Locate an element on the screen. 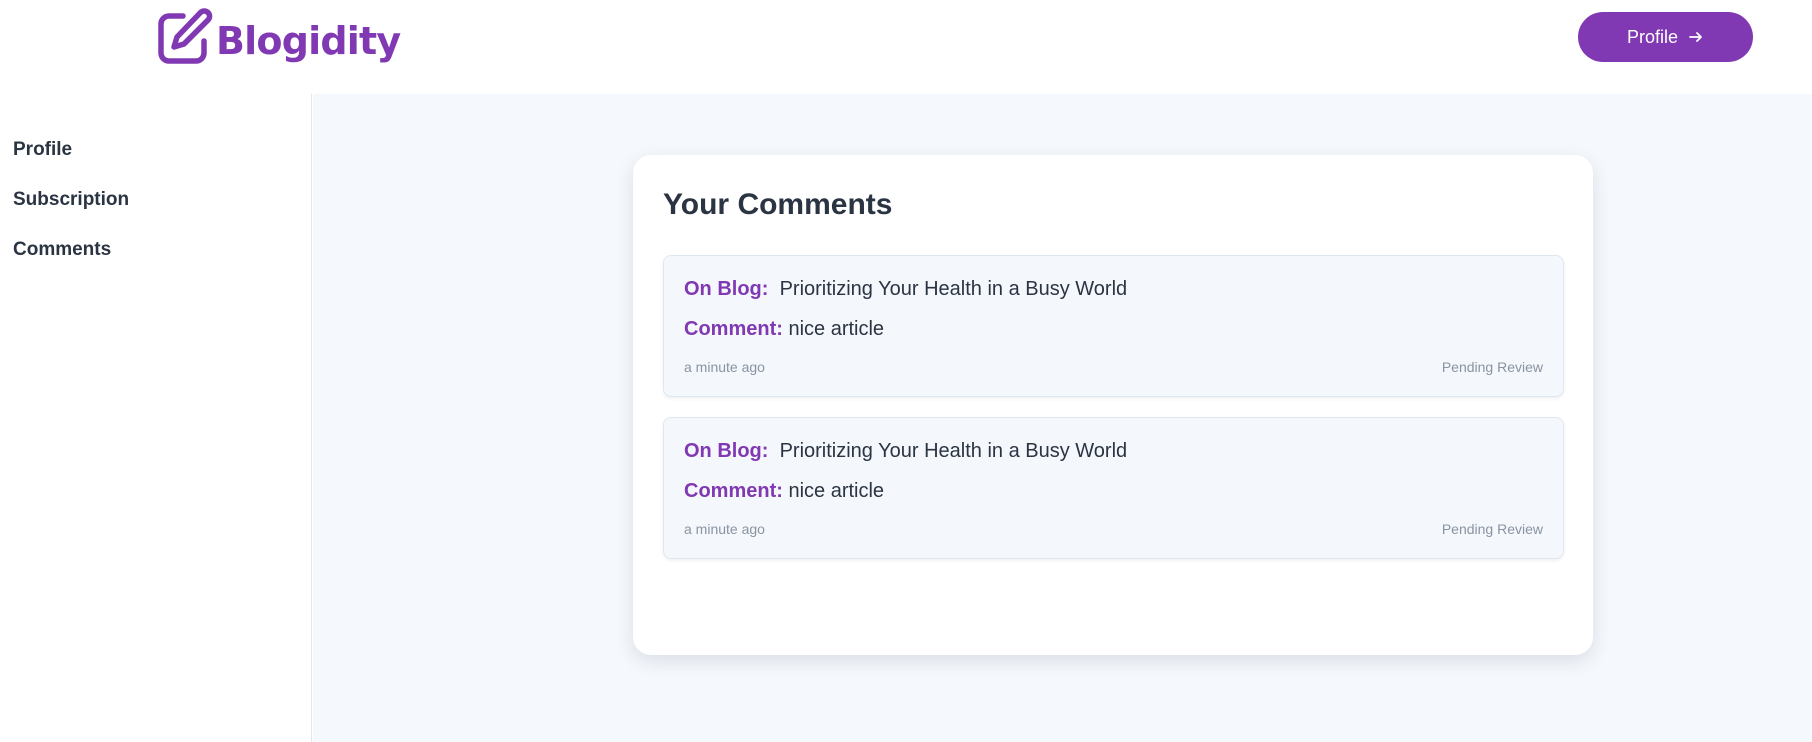 The image size is (1812, 742). profile-button-label: Profile is located at coordinates (1652, 36).